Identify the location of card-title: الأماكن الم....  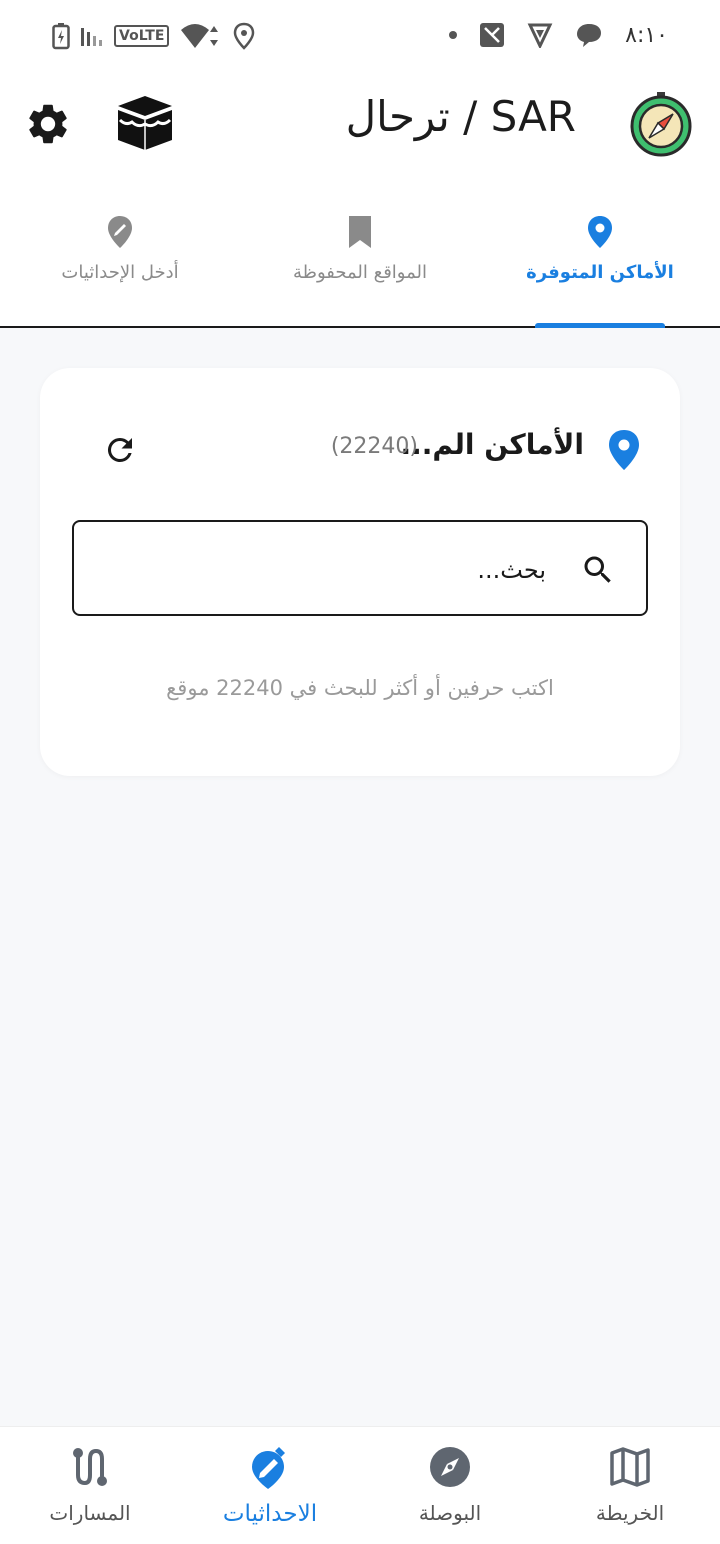
(492, 444).